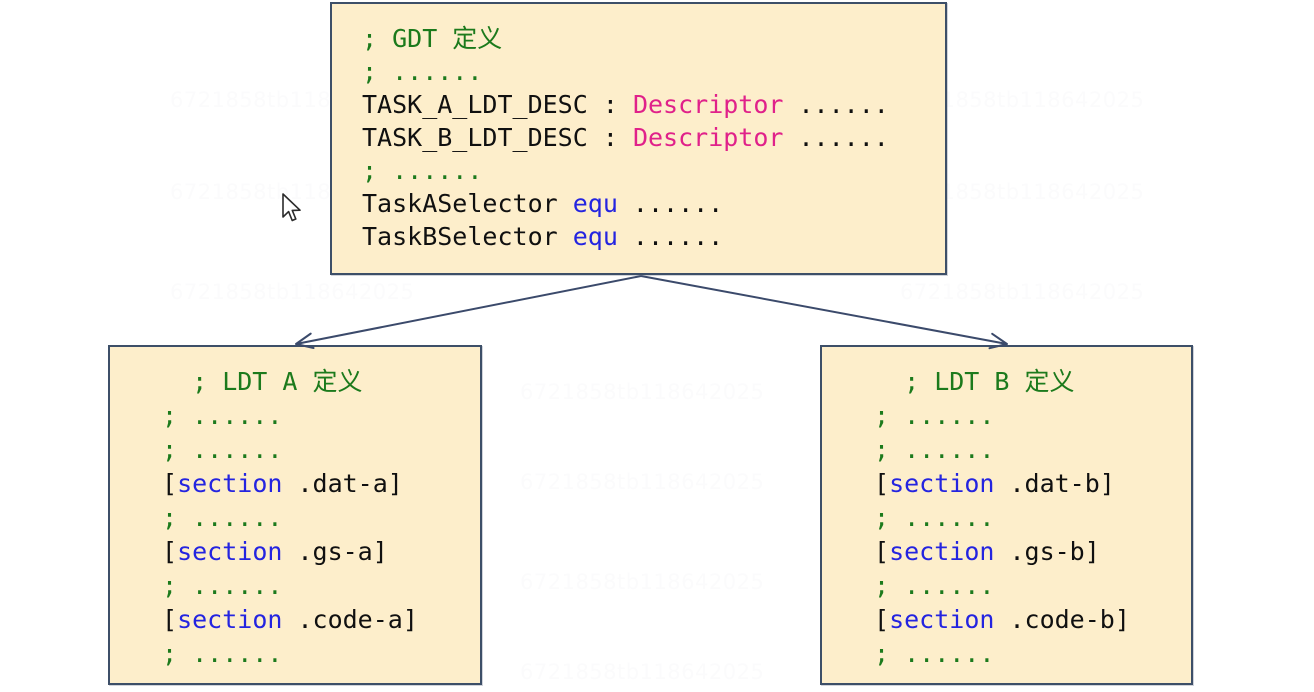 The image size is (1314, 692). Describe the element at coordinates (335, 551) in the screenshot. I see `ldt-a-line-5-token-2: .gs-a]` at that location.